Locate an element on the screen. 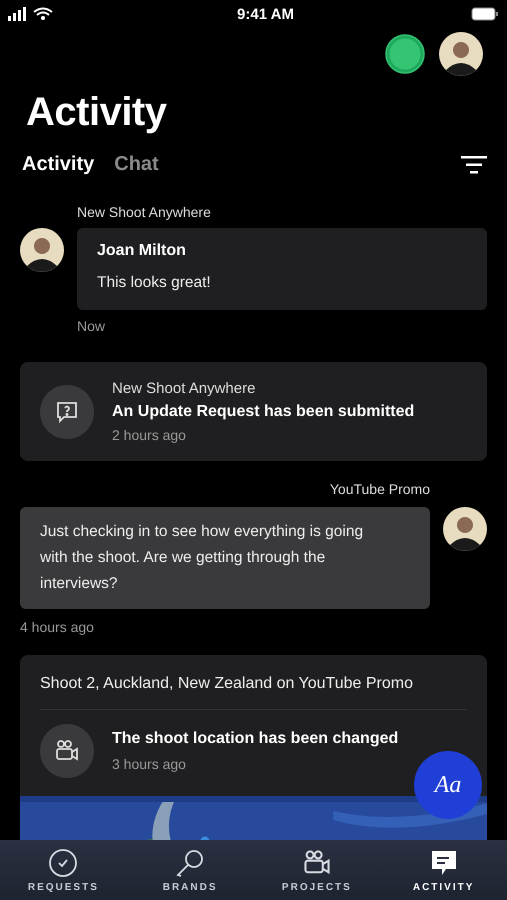 The width and height of the screenshot is (507, 900). nav-tab: PROJECTS is located at coordinates (317, 870).